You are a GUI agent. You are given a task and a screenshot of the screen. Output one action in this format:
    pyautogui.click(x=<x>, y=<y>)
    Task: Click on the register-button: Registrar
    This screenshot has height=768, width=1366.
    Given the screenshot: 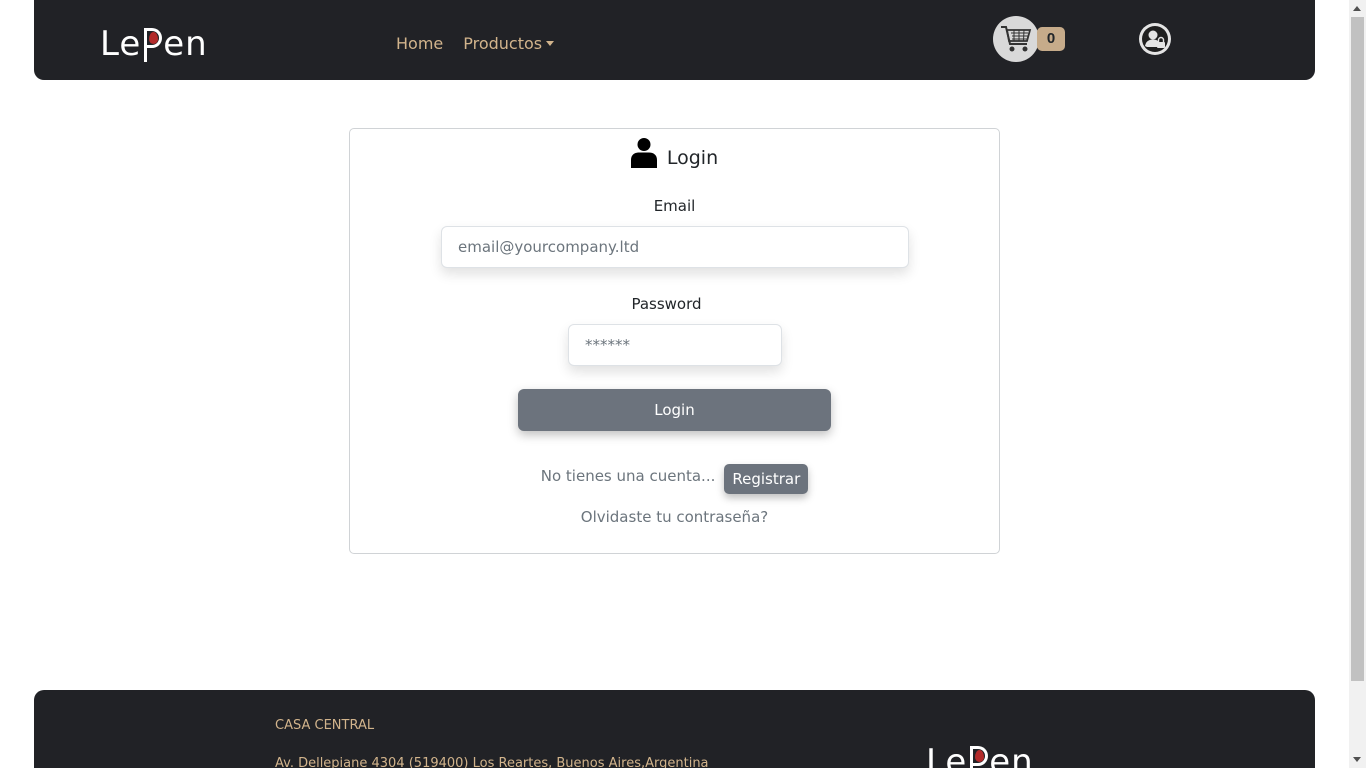 What is the action you would take?
    pyautogui.click(x=766, y=479)
    